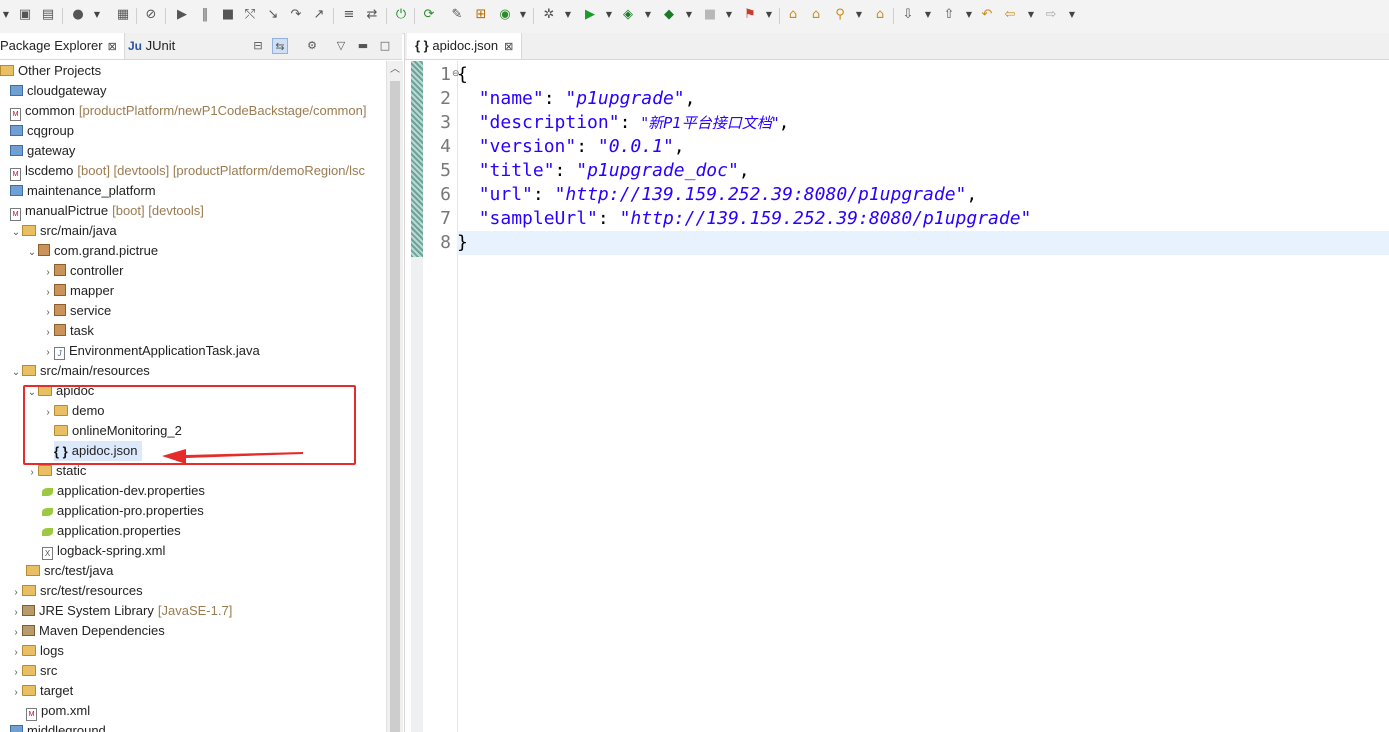 The width and height of the screenshot is (1389, 732). Describe the element at coordinates (76, 311) in the screenshot. I see `tree-item-service: › service` at that location.